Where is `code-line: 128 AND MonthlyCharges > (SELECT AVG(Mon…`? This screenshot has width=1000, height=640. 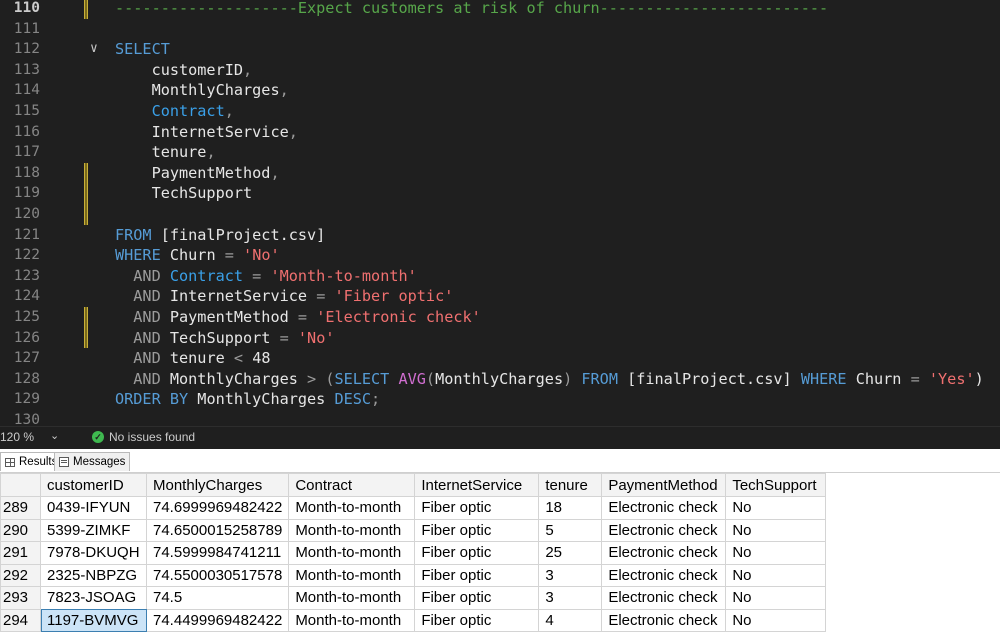 code-line: 128 AND MonthlyCharges > (SELECT AVG(Mon… is located at coordinates (500, 379).